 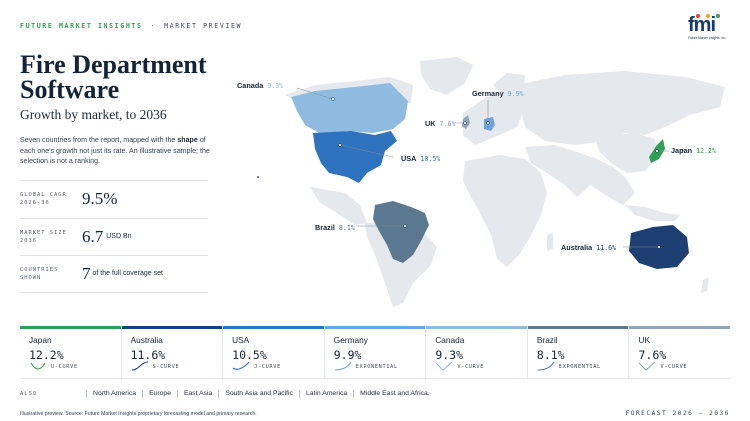 What do you see at coordinates (139, 366) in the screenshot?
I see `s-curve-icon` at bounding box center [139, 366].